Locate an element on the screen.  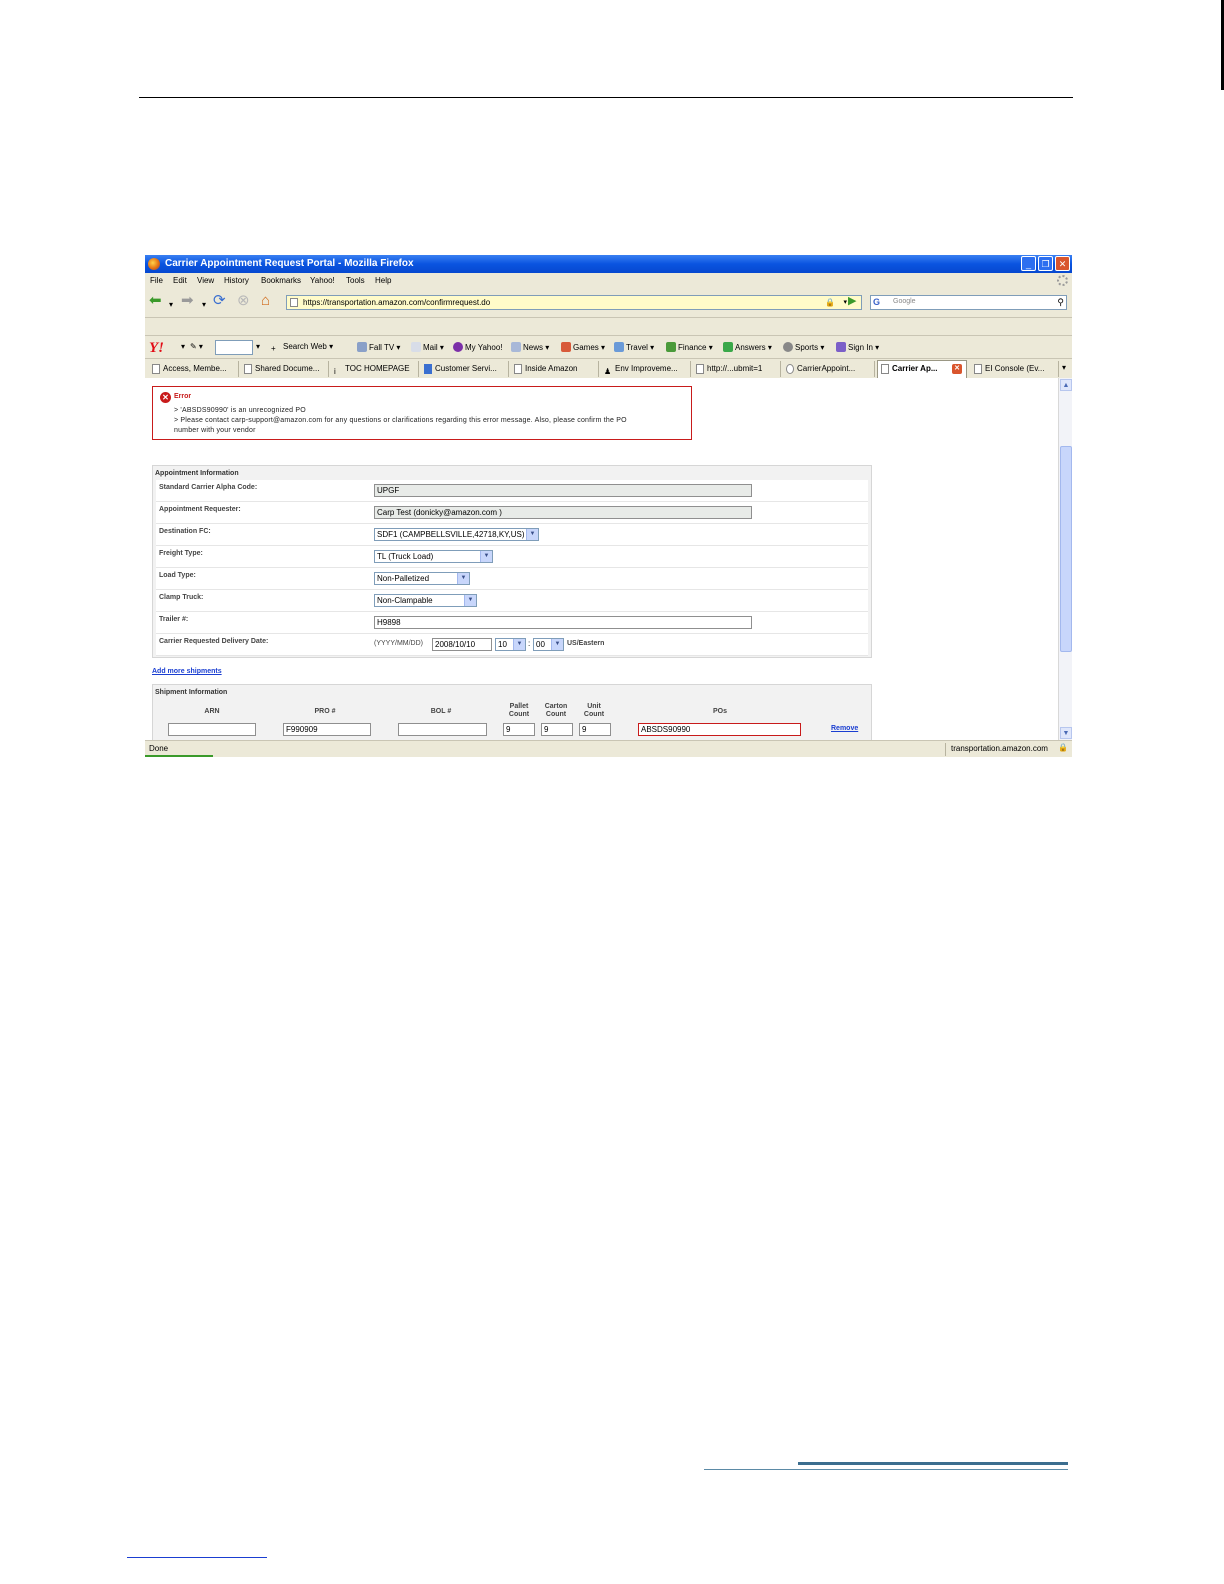
forward-dropdown-icon: ▾ is located at coordinates (204, 305).